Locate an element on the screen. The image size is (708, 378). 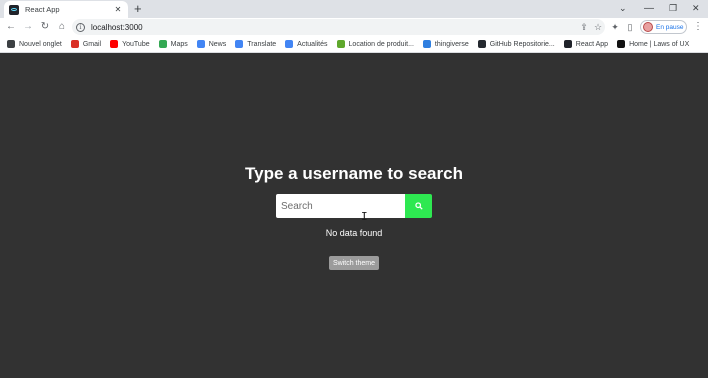
tab-search-icon: ⌄ is located at coordinates (623, 8).